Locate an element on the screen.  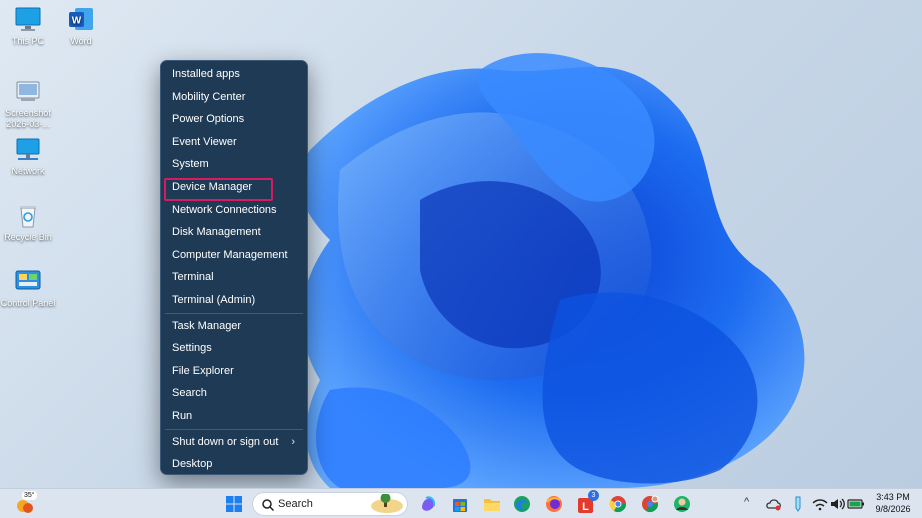
search-icon is located at coordinates (268, 505).